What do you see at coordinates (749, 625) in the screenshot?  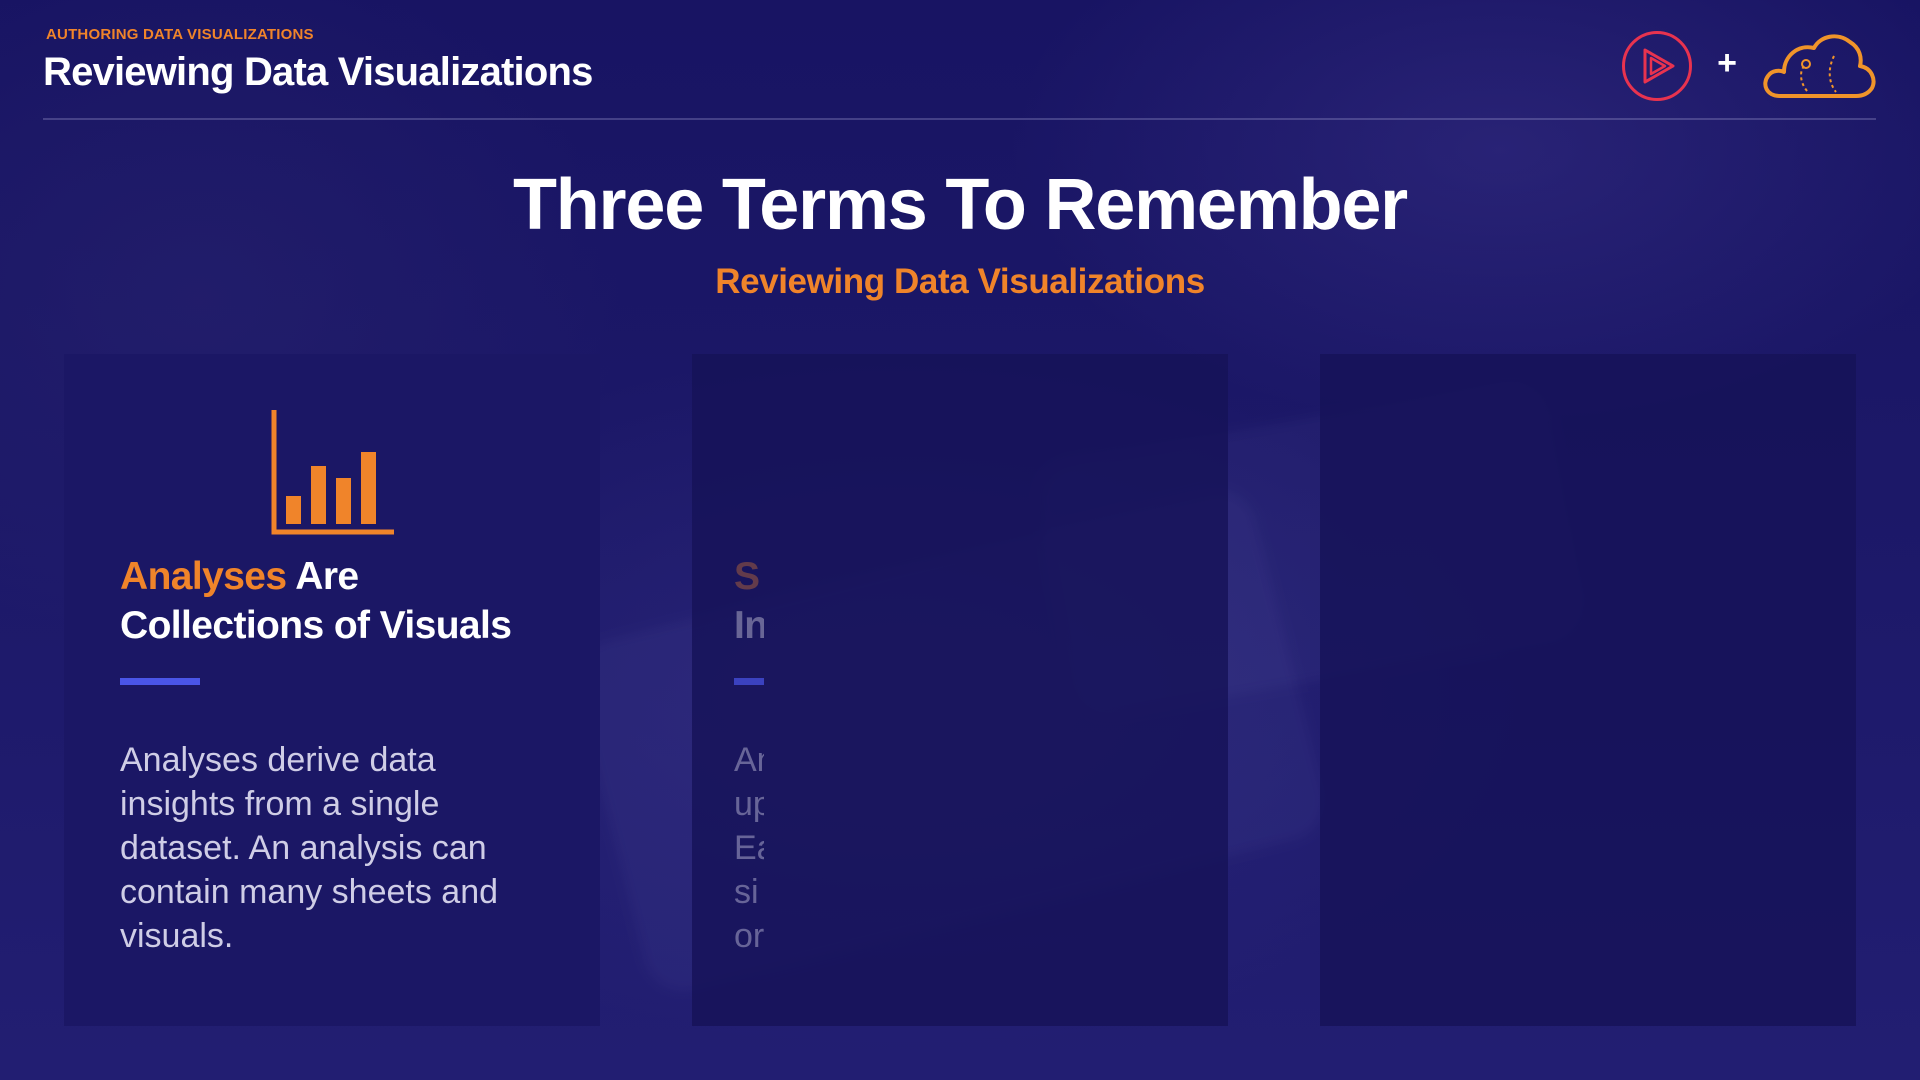 I see `card-2-heading-line2: In` at bounding box center [749, 625].